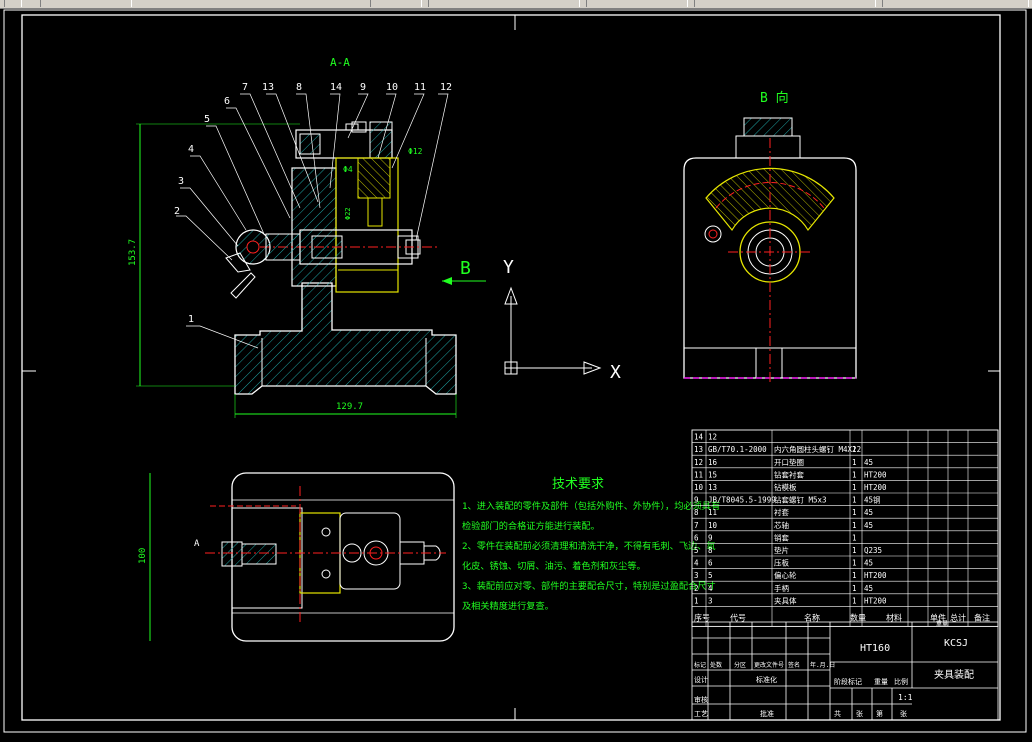 This screenshot has width=1032, height=742. Describe the element at coordinates (531, 526) in the screenshot. I see `tech-req-line-2: 检验部门的合格证方能进行装配。` at that location.